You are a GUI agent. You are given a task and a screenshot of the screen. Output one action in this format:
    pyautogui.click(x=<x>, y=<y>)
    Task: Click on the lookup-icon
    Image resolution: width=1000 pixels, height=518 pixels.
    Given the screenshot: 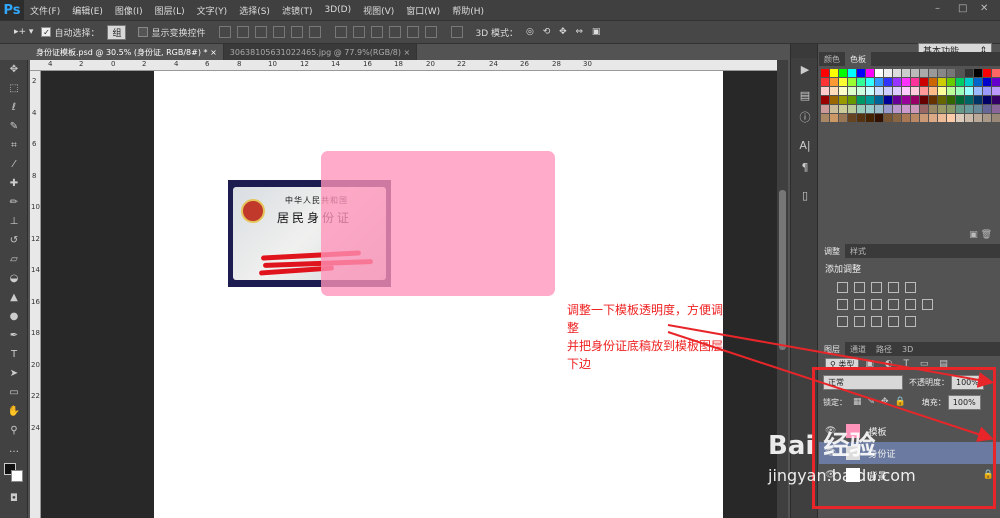 What is the action you would take?
    pyautogui.click(x=927, y=304)
    